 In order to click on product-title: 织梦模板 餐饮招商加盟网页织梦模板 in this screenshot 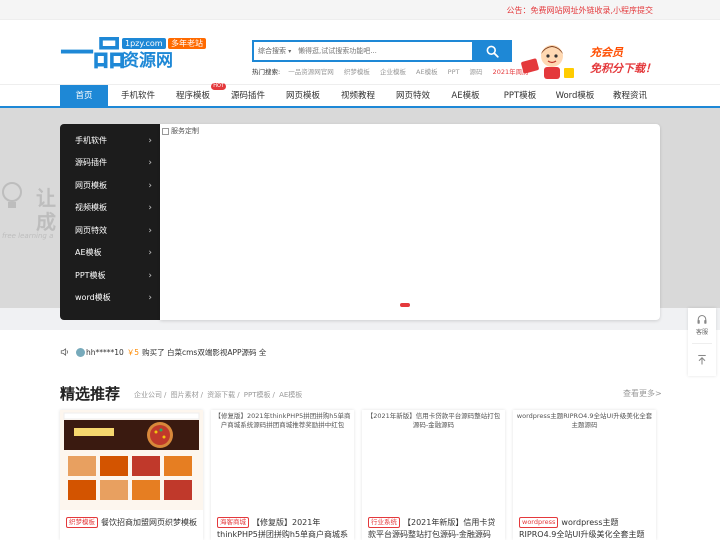, I will do `click(132, 523)`.